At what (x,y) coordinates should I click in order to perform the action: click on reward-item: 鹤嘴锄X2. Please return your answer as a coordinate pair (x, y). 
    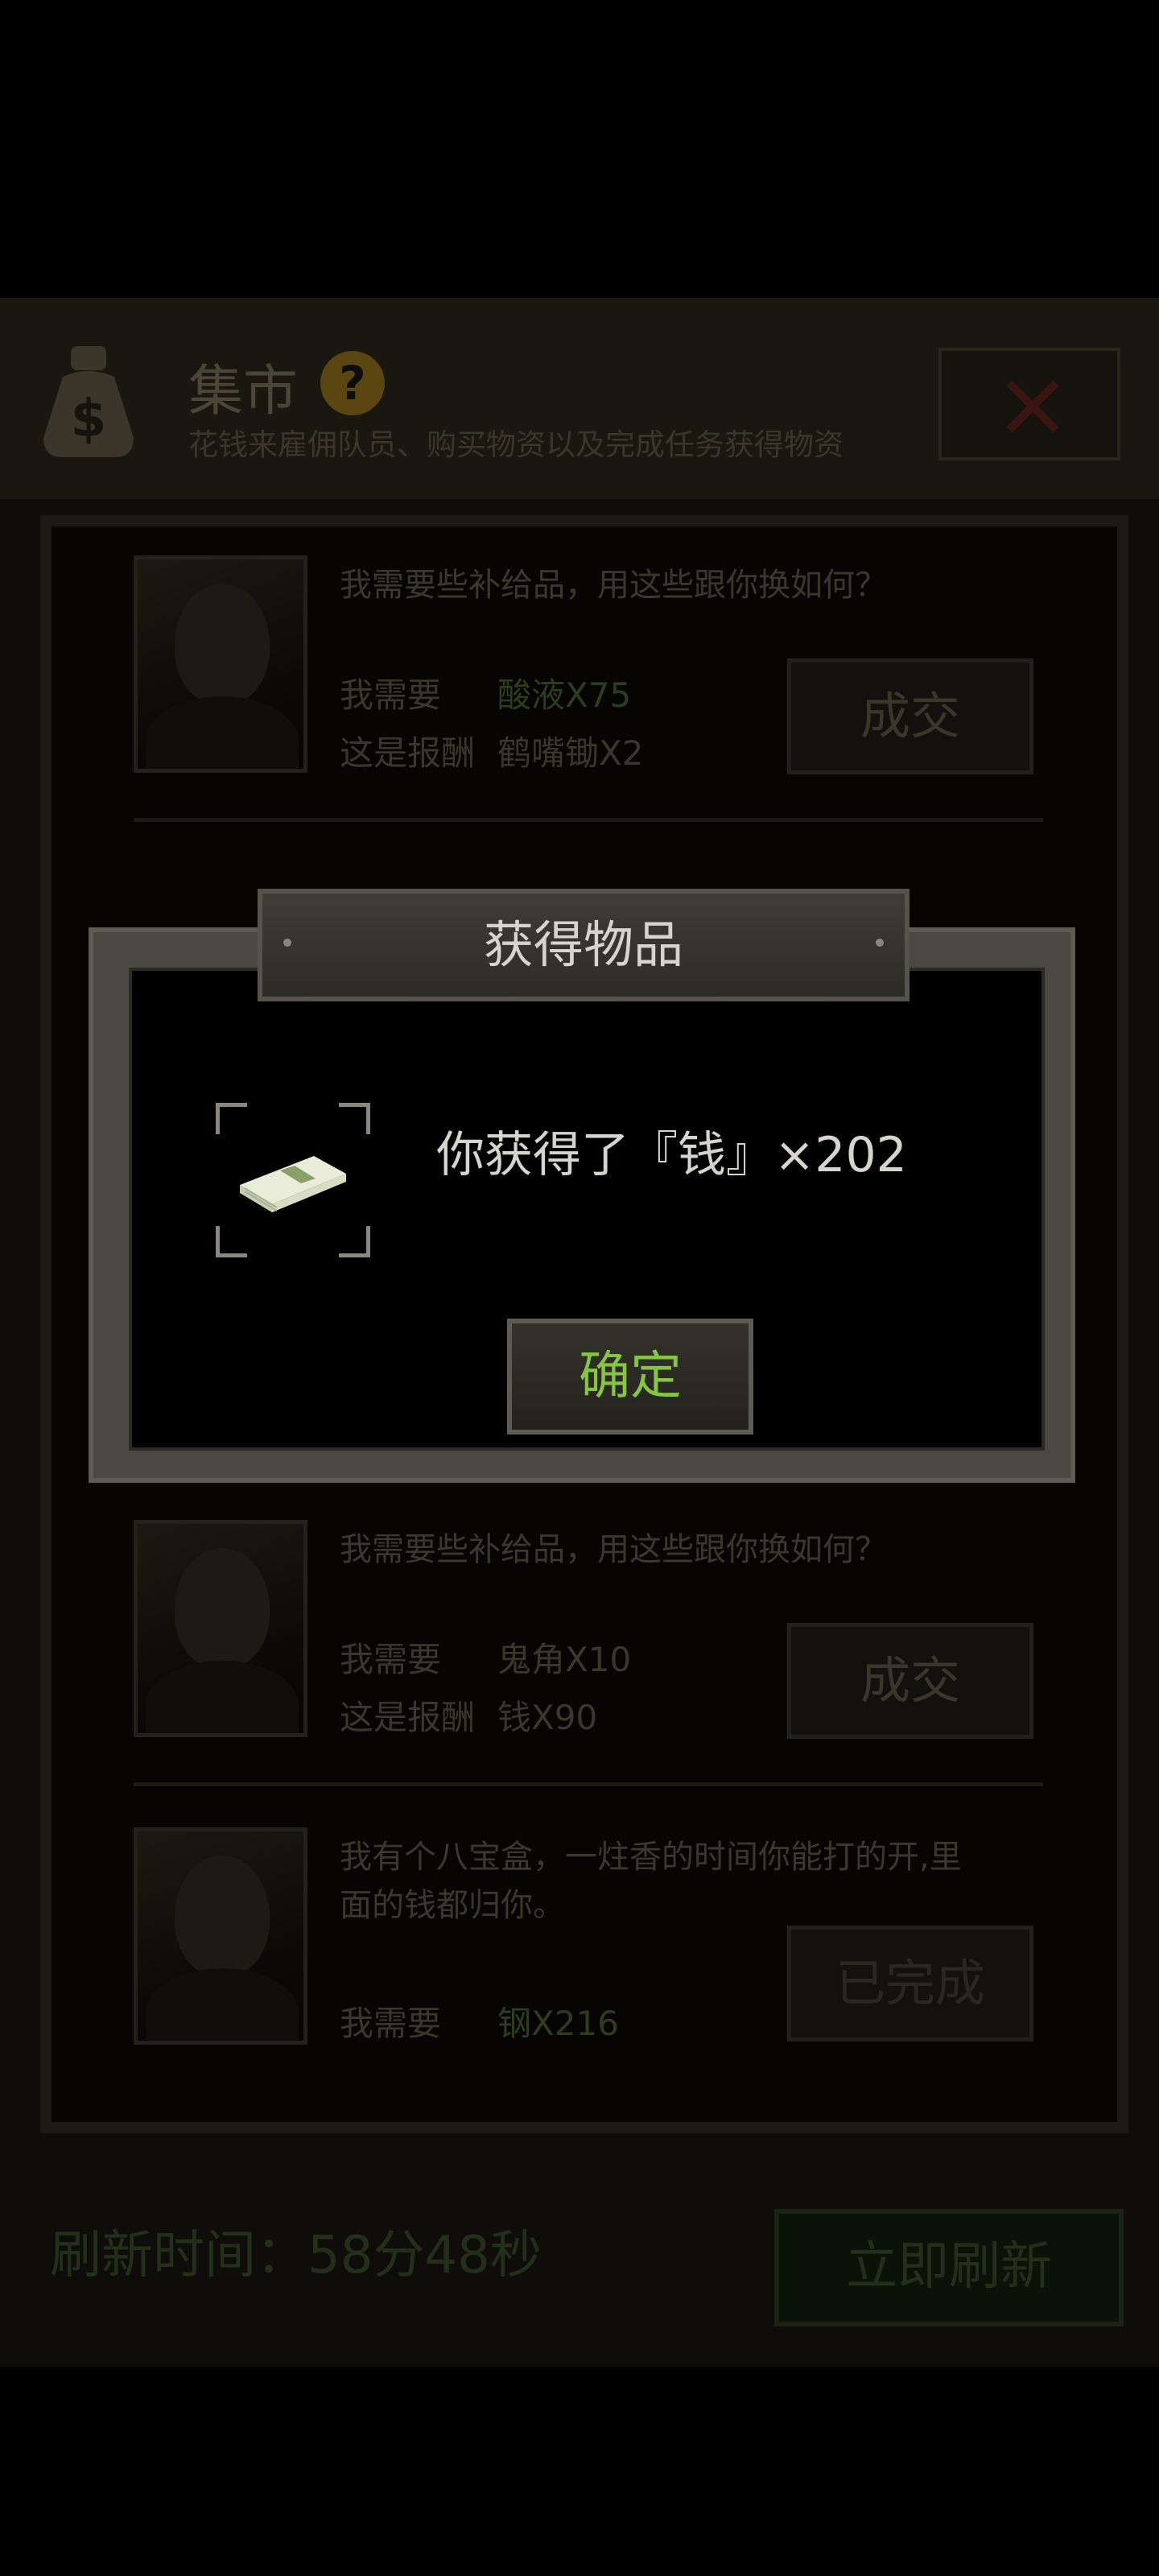
    Looking at the image, I should click on (570, 753).